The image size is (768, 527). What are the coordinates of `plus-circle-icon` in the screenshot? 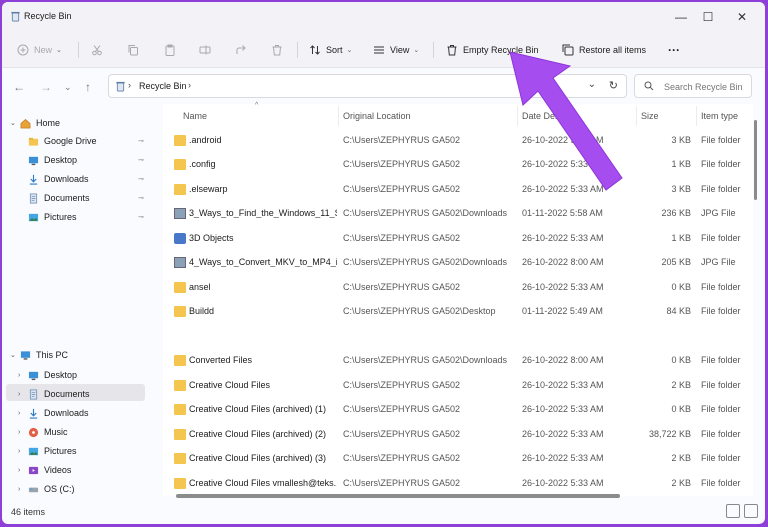 It's located at (23, 50).